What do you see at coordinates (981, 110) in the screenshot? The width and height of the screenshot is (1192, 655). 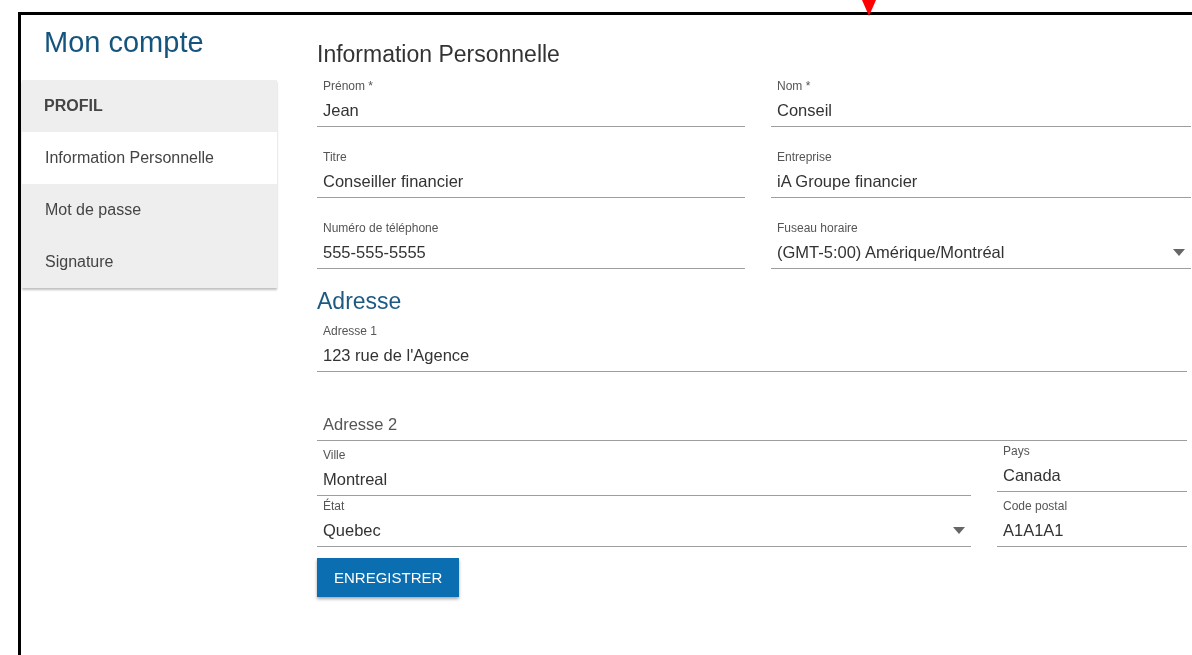 I see `text-field: Conseil` at bounding box center [981, 110].